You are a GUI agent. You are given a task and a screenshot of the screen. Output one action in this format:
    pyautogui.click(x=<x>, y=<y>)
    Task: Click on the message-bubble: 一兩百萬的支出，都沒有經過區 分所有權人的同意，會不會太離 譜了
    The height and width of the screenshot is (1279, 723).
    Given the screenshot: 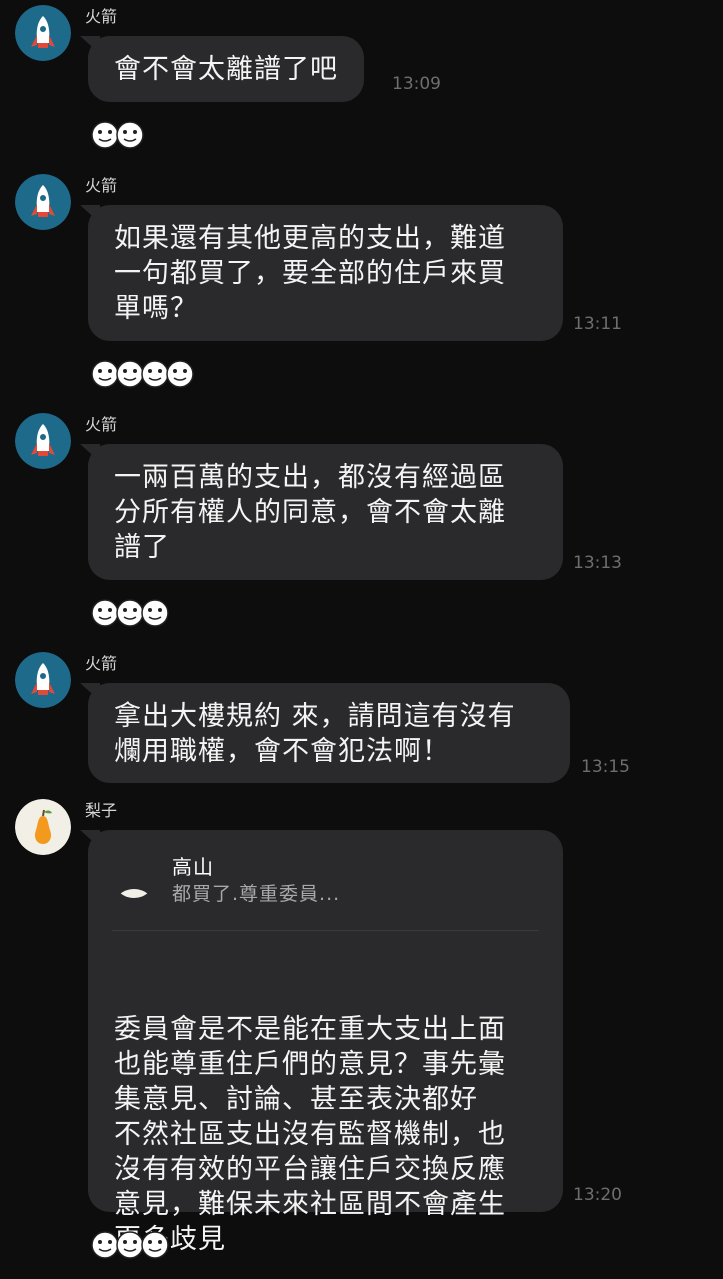 What is the action you would take?
    pyautogui.click(x=325, y=512)
    